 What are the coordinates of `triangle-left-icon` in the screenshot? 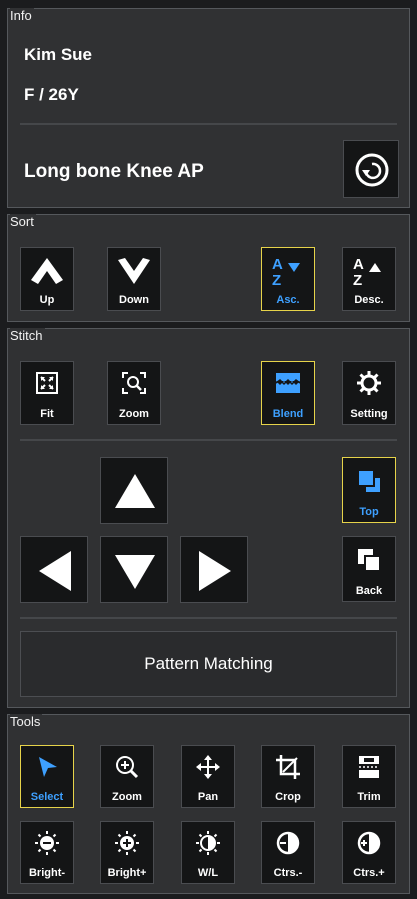 It's located at (55, 571).